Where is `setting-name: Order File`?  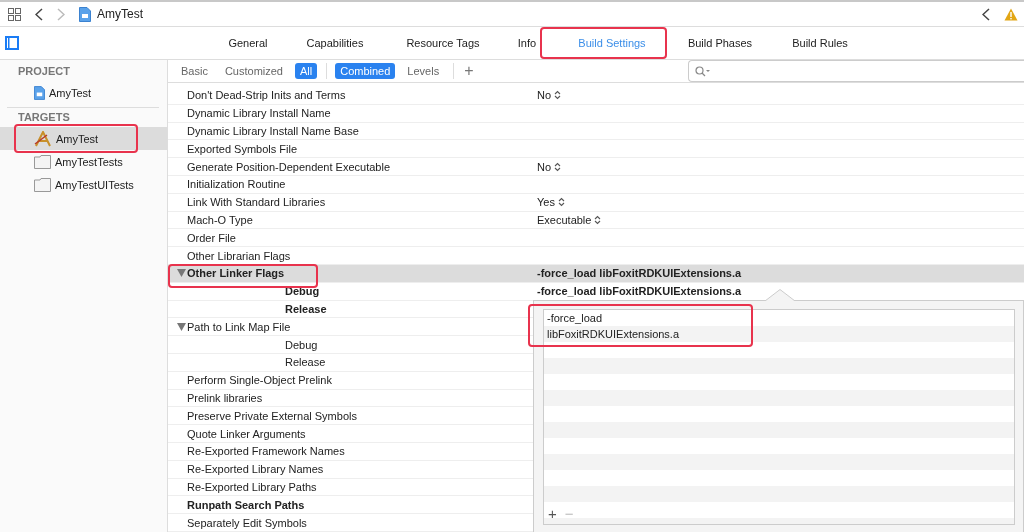 setting-name: Order File is located at coordinates (211, 237).